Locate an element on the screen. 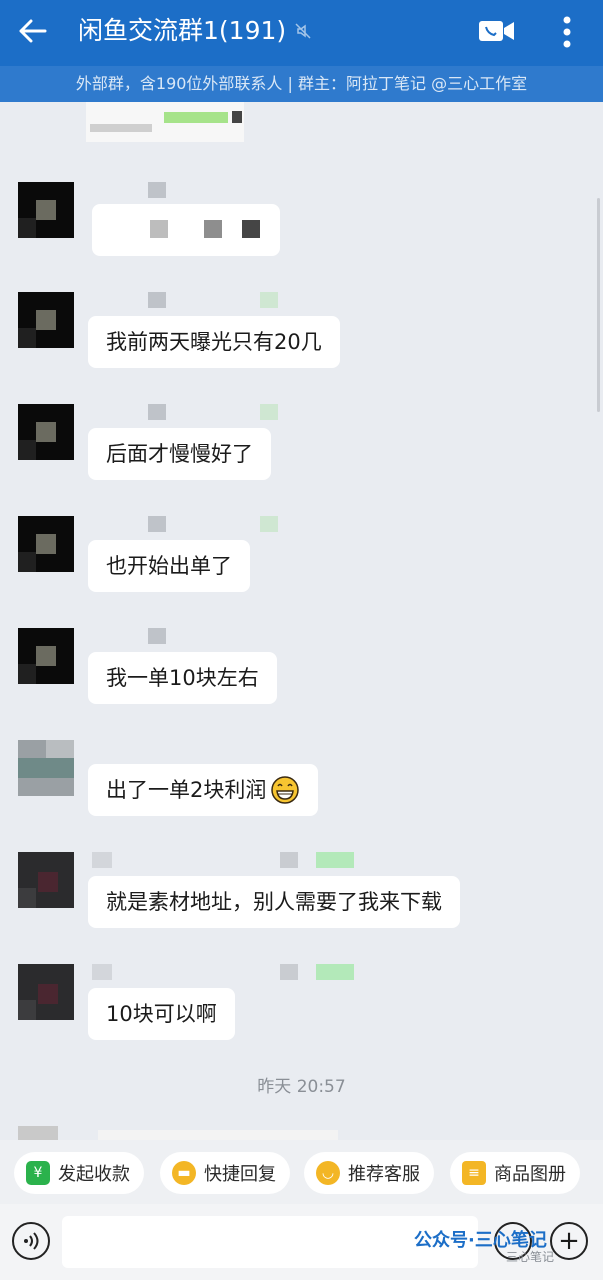 This screenshot has width=603, height=1280. group-info-bar: 外部群，含190位外部联系人 | 群主：阿拉丁笔记 @三心工作室 is located at coordinates (301, 84).